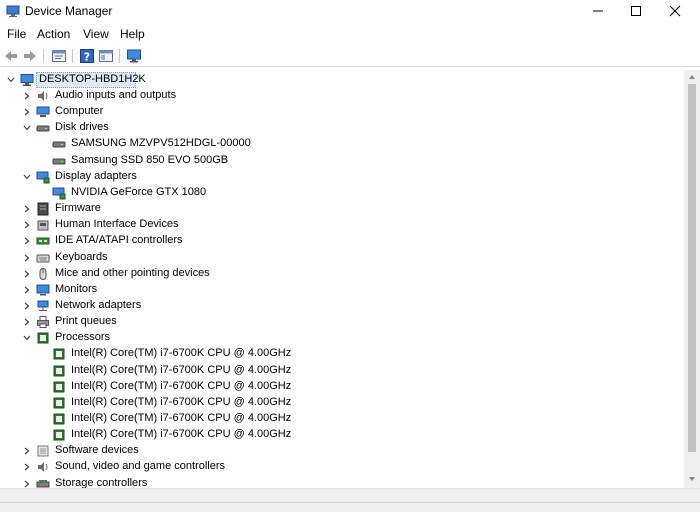  What do you see at coordinates (692, 479) in the screenshot?
I see `scroll-down-icon` at bounding box center [692, 479].